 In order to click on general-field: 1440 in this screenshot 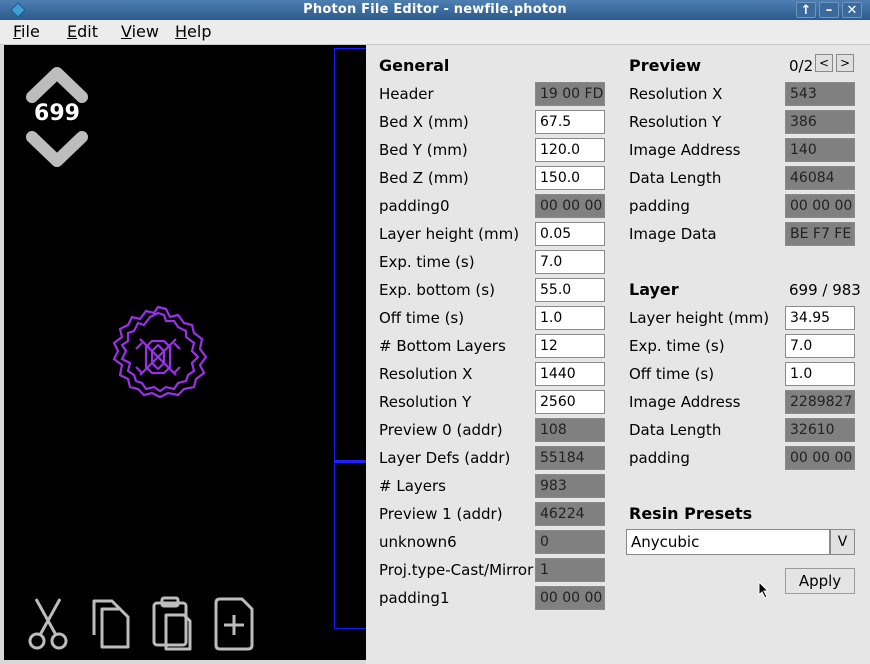, I will do `click(570, 374)`.